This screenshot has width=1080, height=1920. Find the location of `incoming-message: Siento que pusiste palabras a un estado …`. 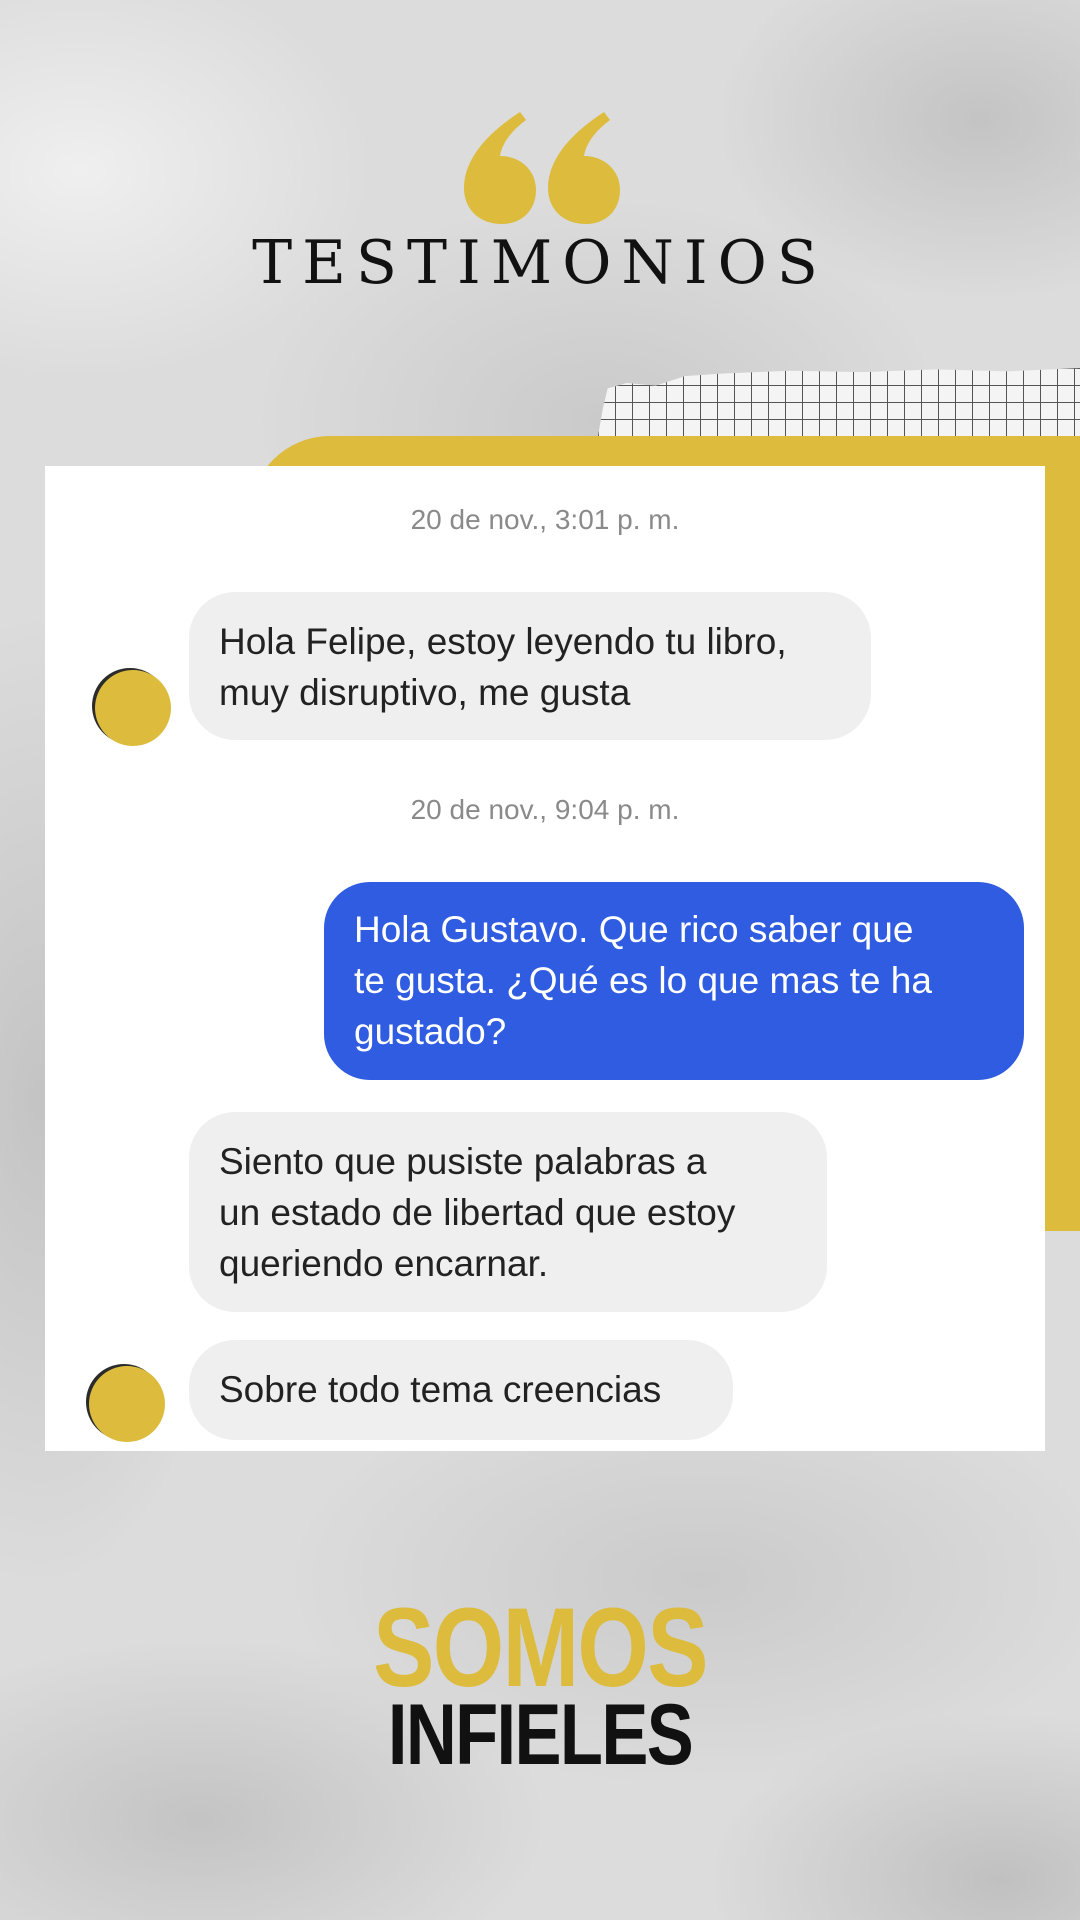

incoming-message: Siento que pusiste palabras a un estado … is located at coordinates (508, 1212).